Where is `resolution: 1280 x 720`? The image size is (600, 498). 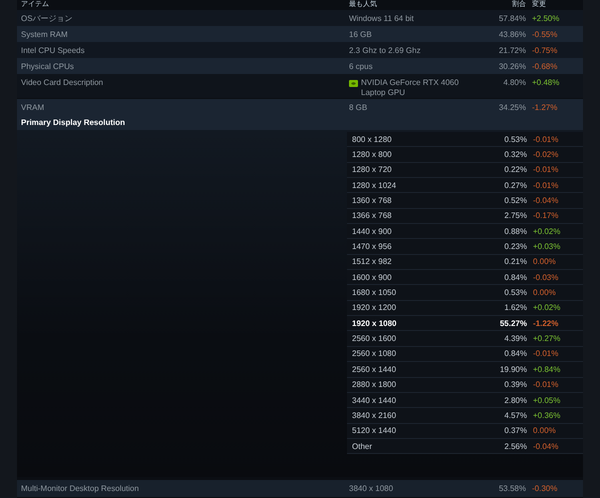 resolution: 1280 x 720 is located at coordinates (372, 169).